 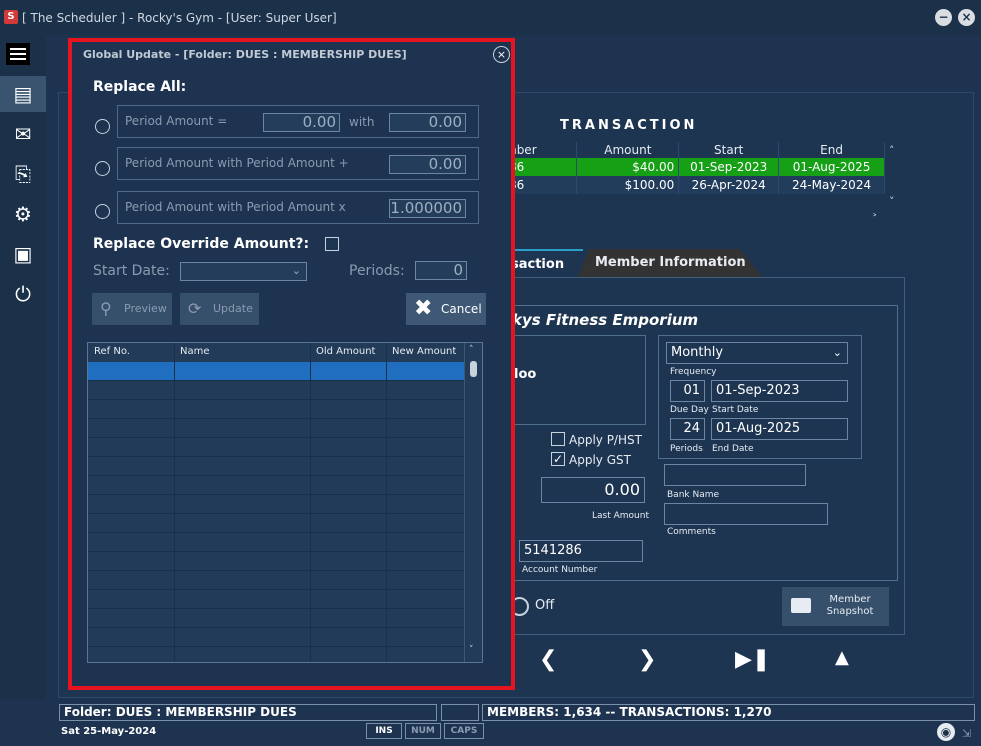 I want to click on apply-phst-label: Apply P/HST, so click(x=605, y=440).